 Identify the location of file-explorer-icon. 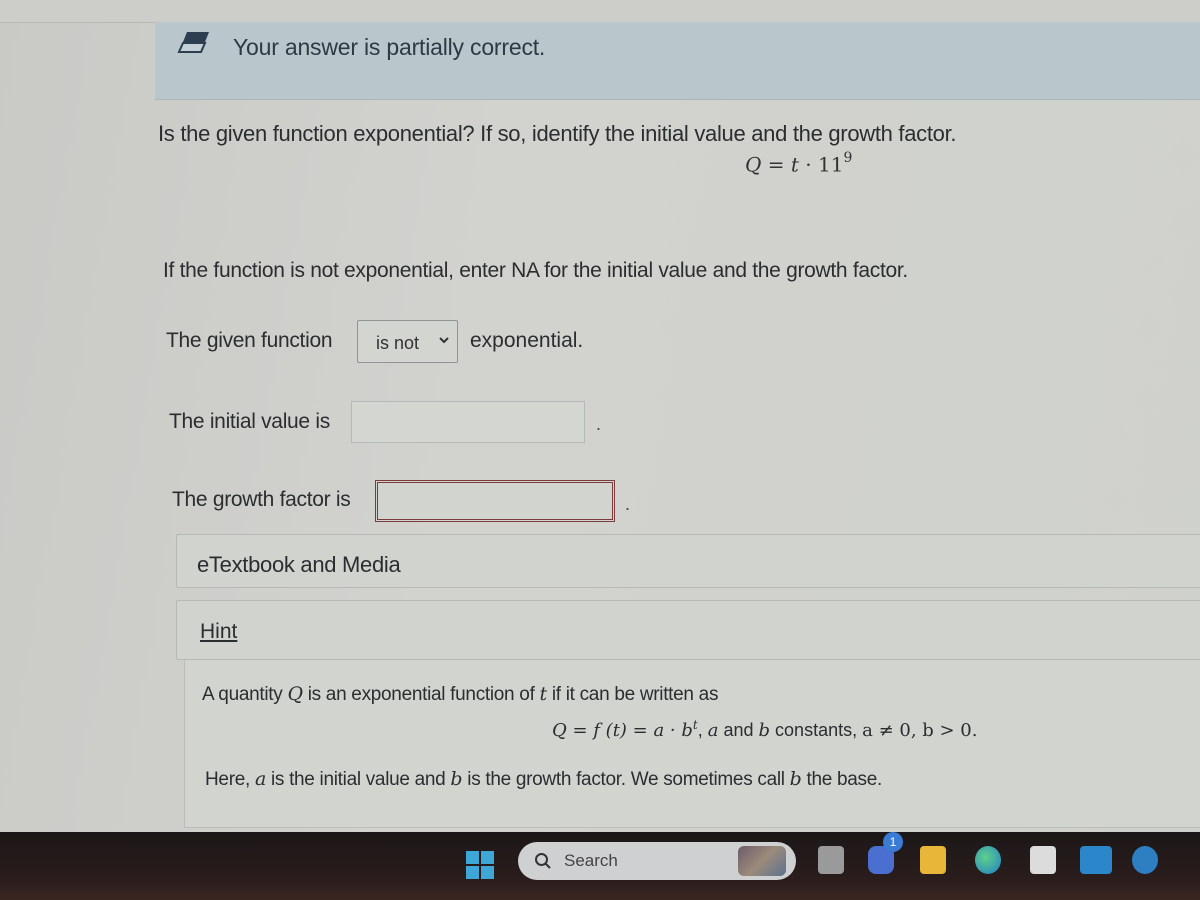
(933, 860).